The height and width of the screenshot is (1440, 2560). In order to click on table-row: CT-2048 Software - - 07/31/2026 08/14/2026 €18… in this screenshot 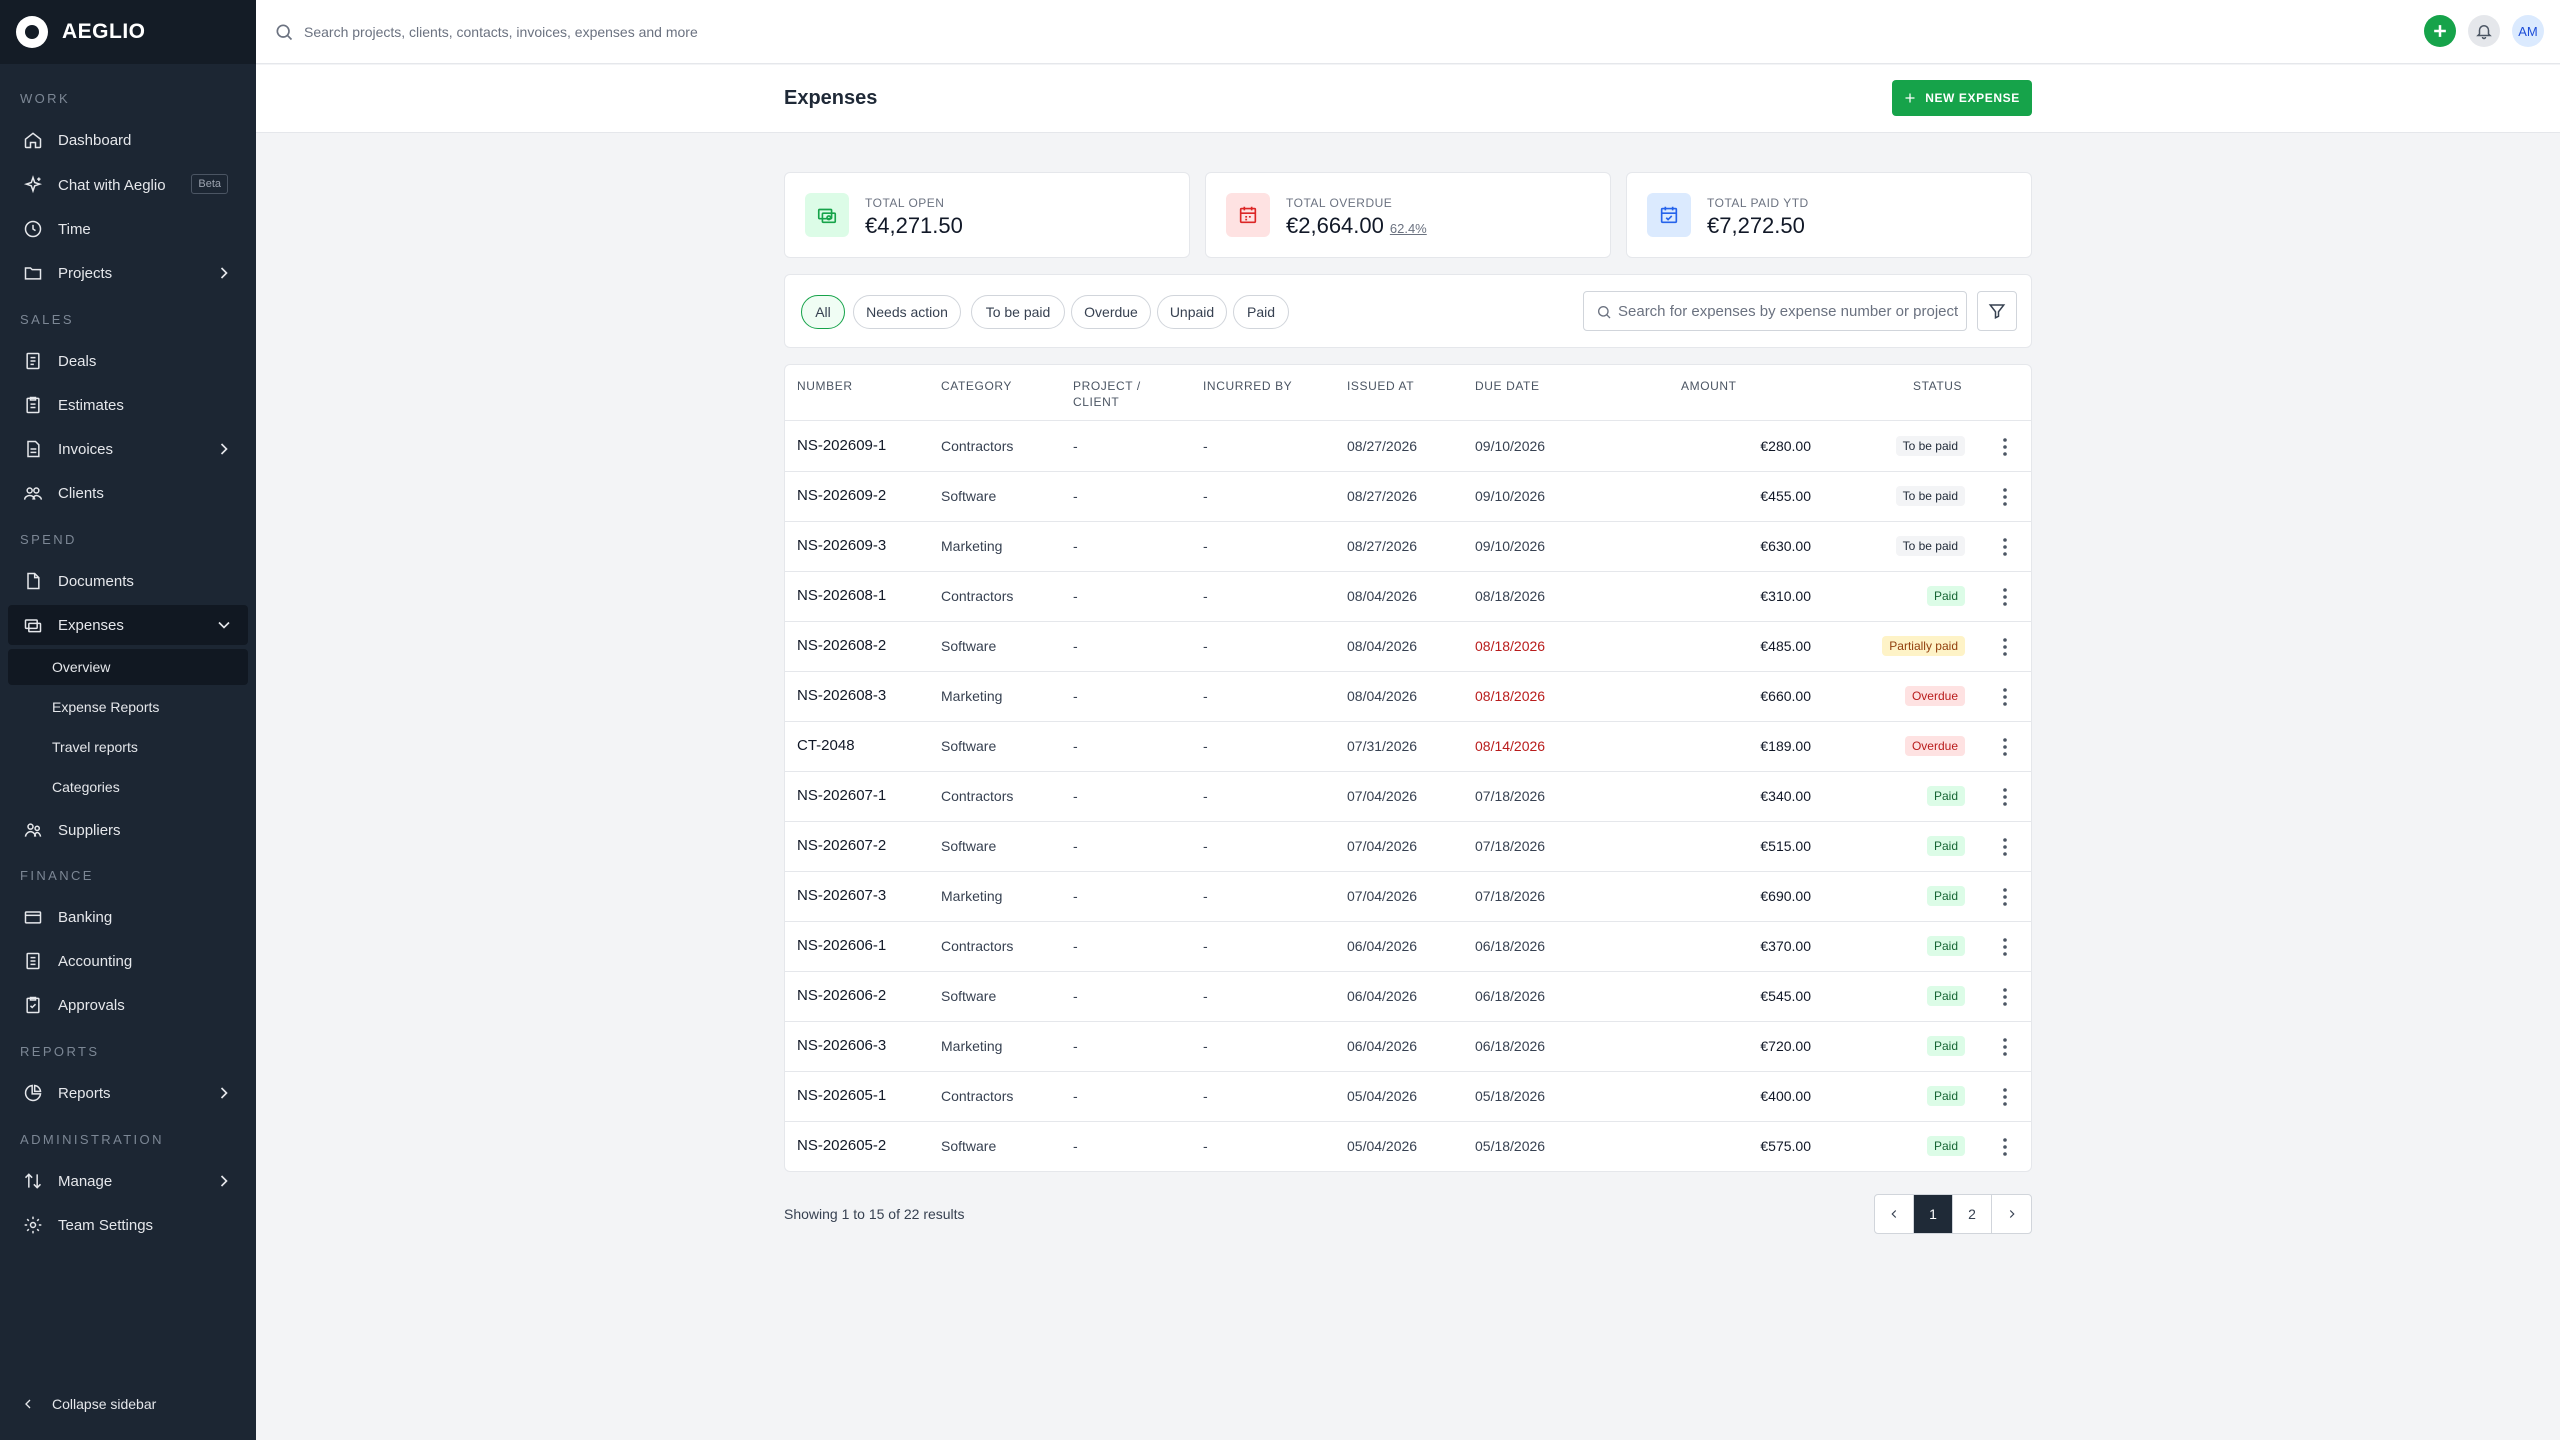, I will do `click(1408, 747)`.